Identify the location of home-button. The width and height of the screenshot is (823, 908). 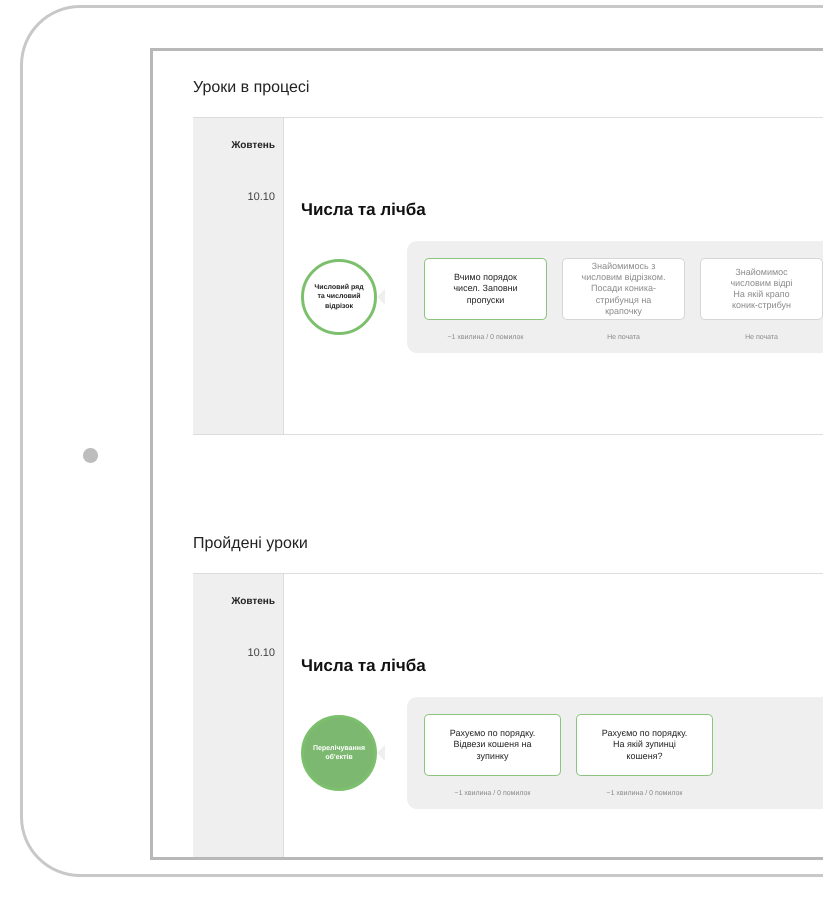
(90, 455).